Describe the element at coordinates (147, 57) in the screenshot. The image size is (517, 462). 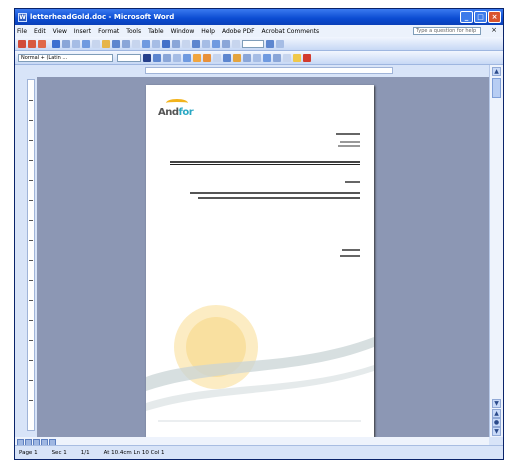
I see `bold-icon` at that location.